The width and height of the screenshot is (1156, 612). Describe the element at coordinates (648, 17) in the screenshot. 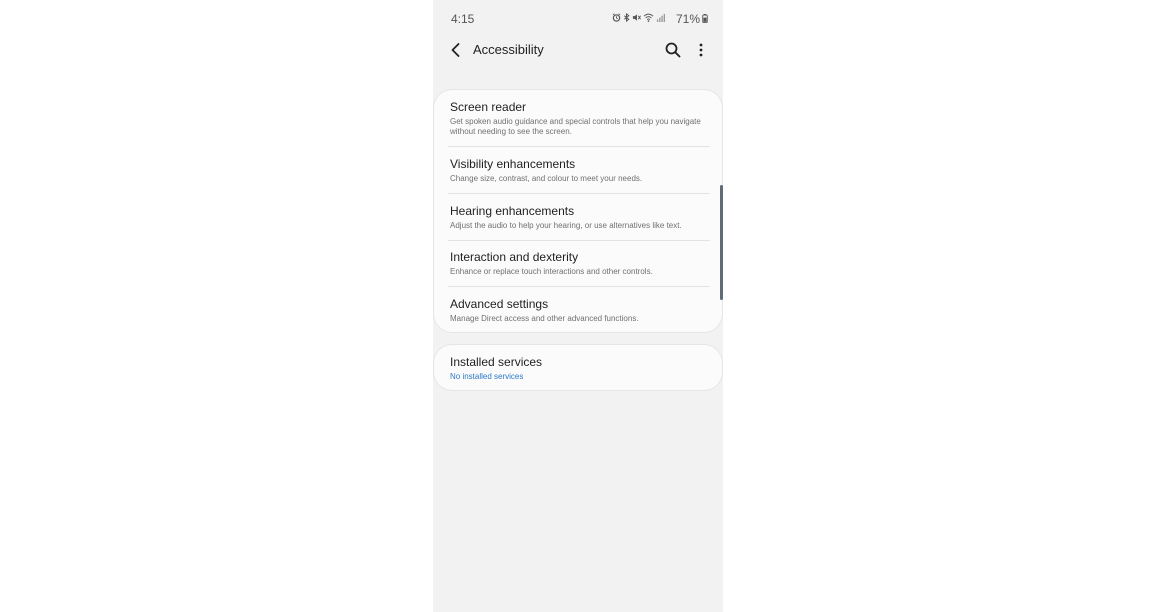

I see `wifi-icon` at that location.